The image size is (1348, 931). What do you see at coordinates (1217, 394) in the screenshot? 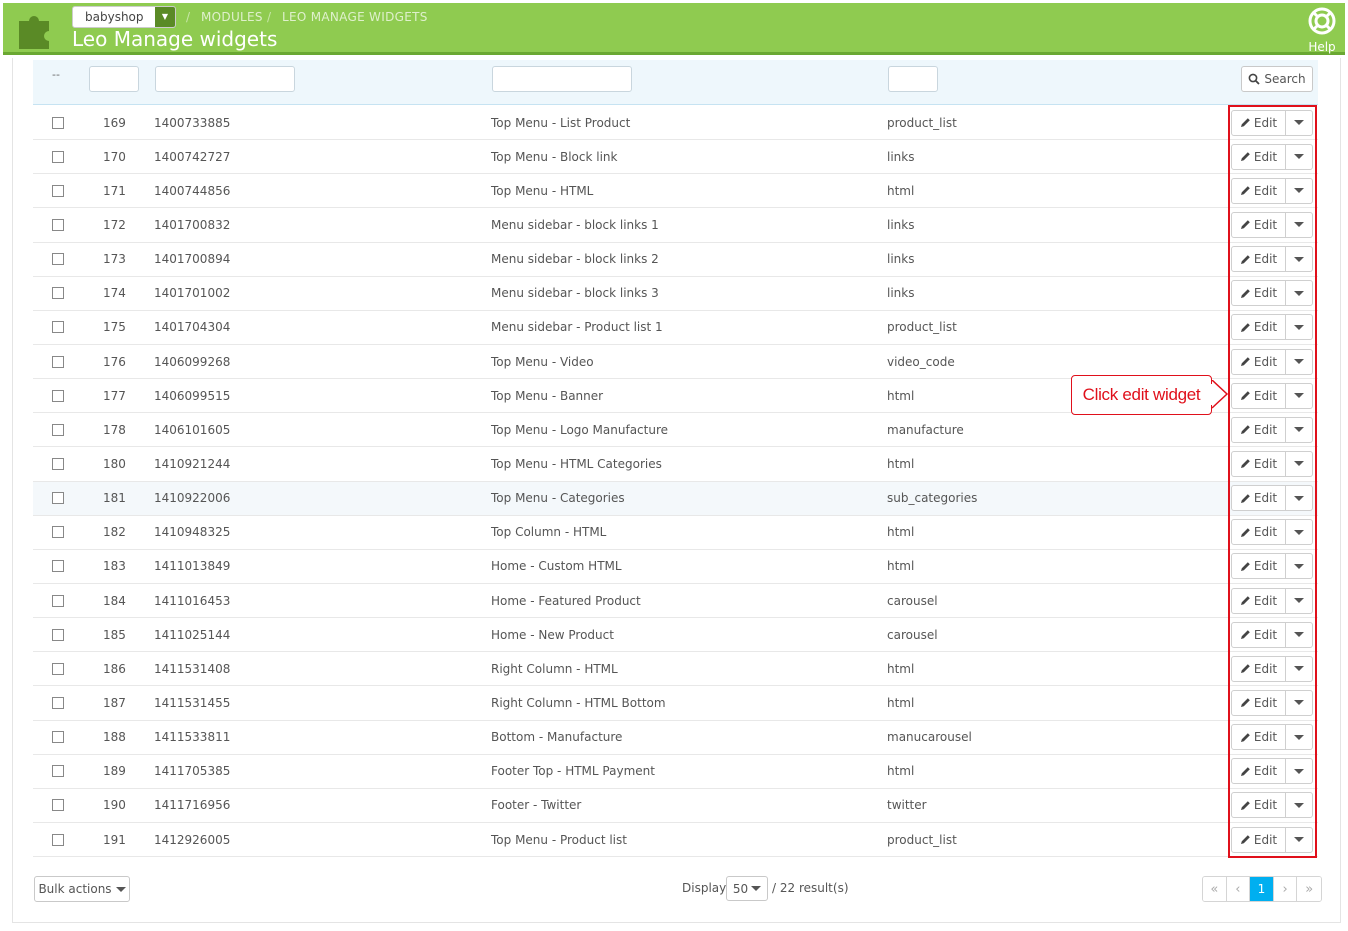
I see `callout-arrow-icon` at bounding box center [1217, 394].